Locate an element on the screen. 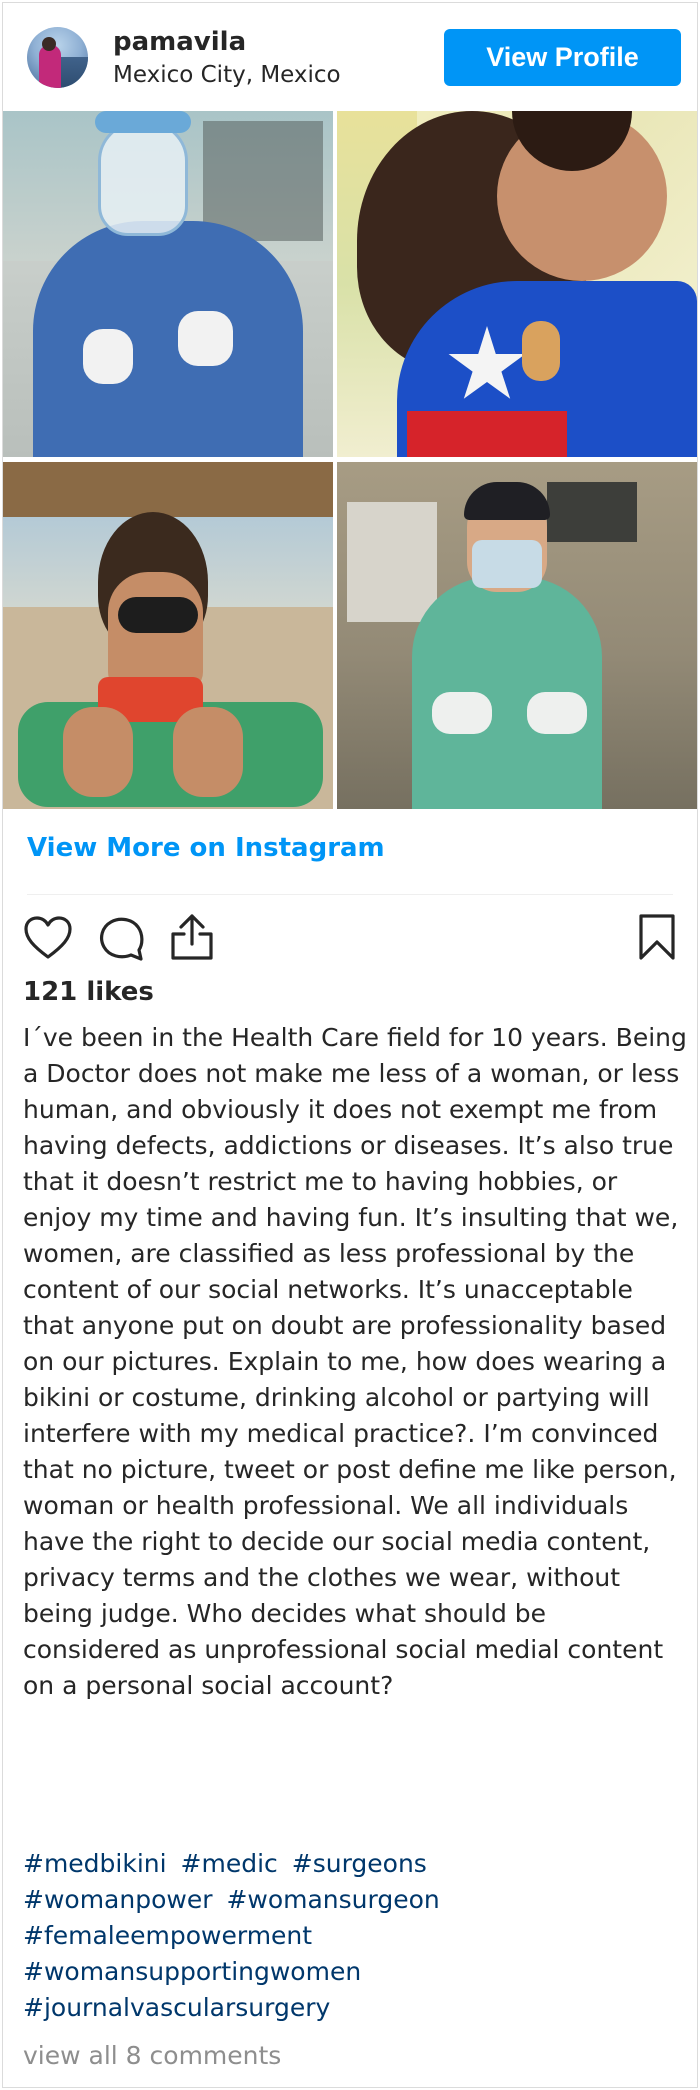  divider is located at coordinates (350, 894).